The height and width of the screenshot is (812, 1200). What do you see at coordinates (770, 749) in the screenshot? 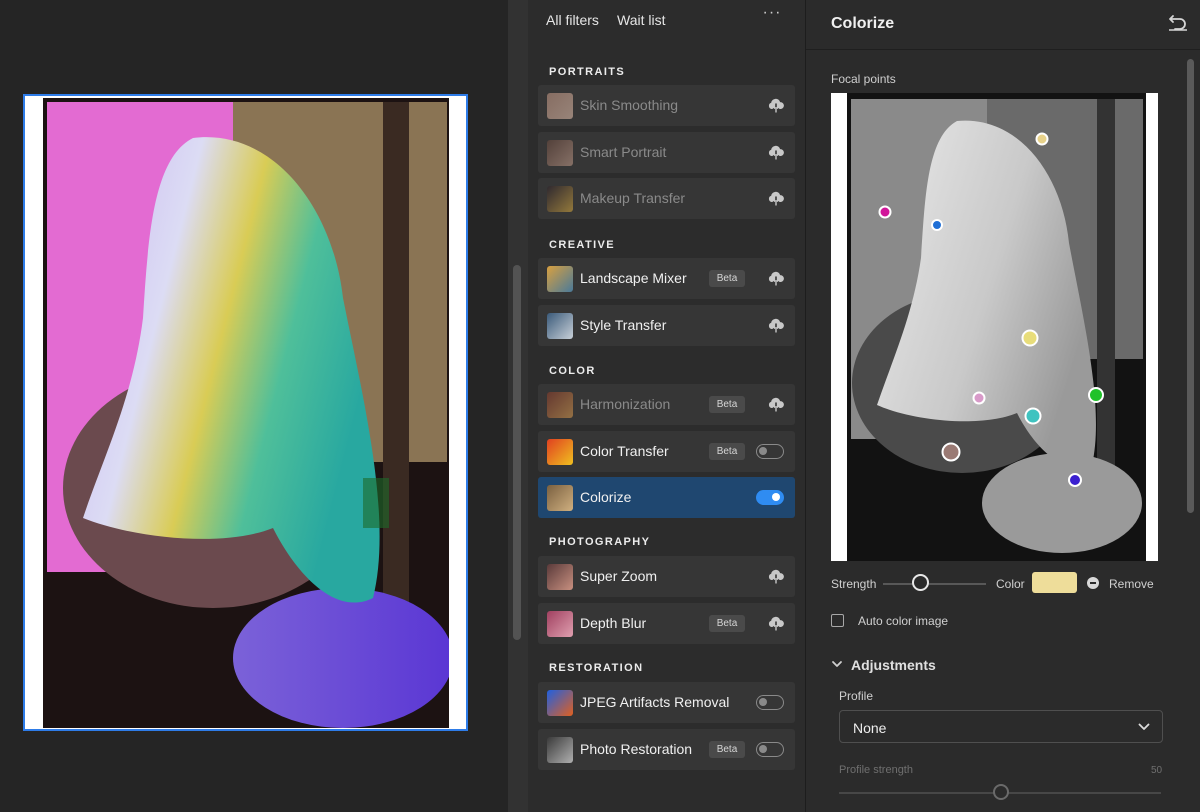
I see `filter-toggle-photo-restoration` at bounding box center [770, 749].